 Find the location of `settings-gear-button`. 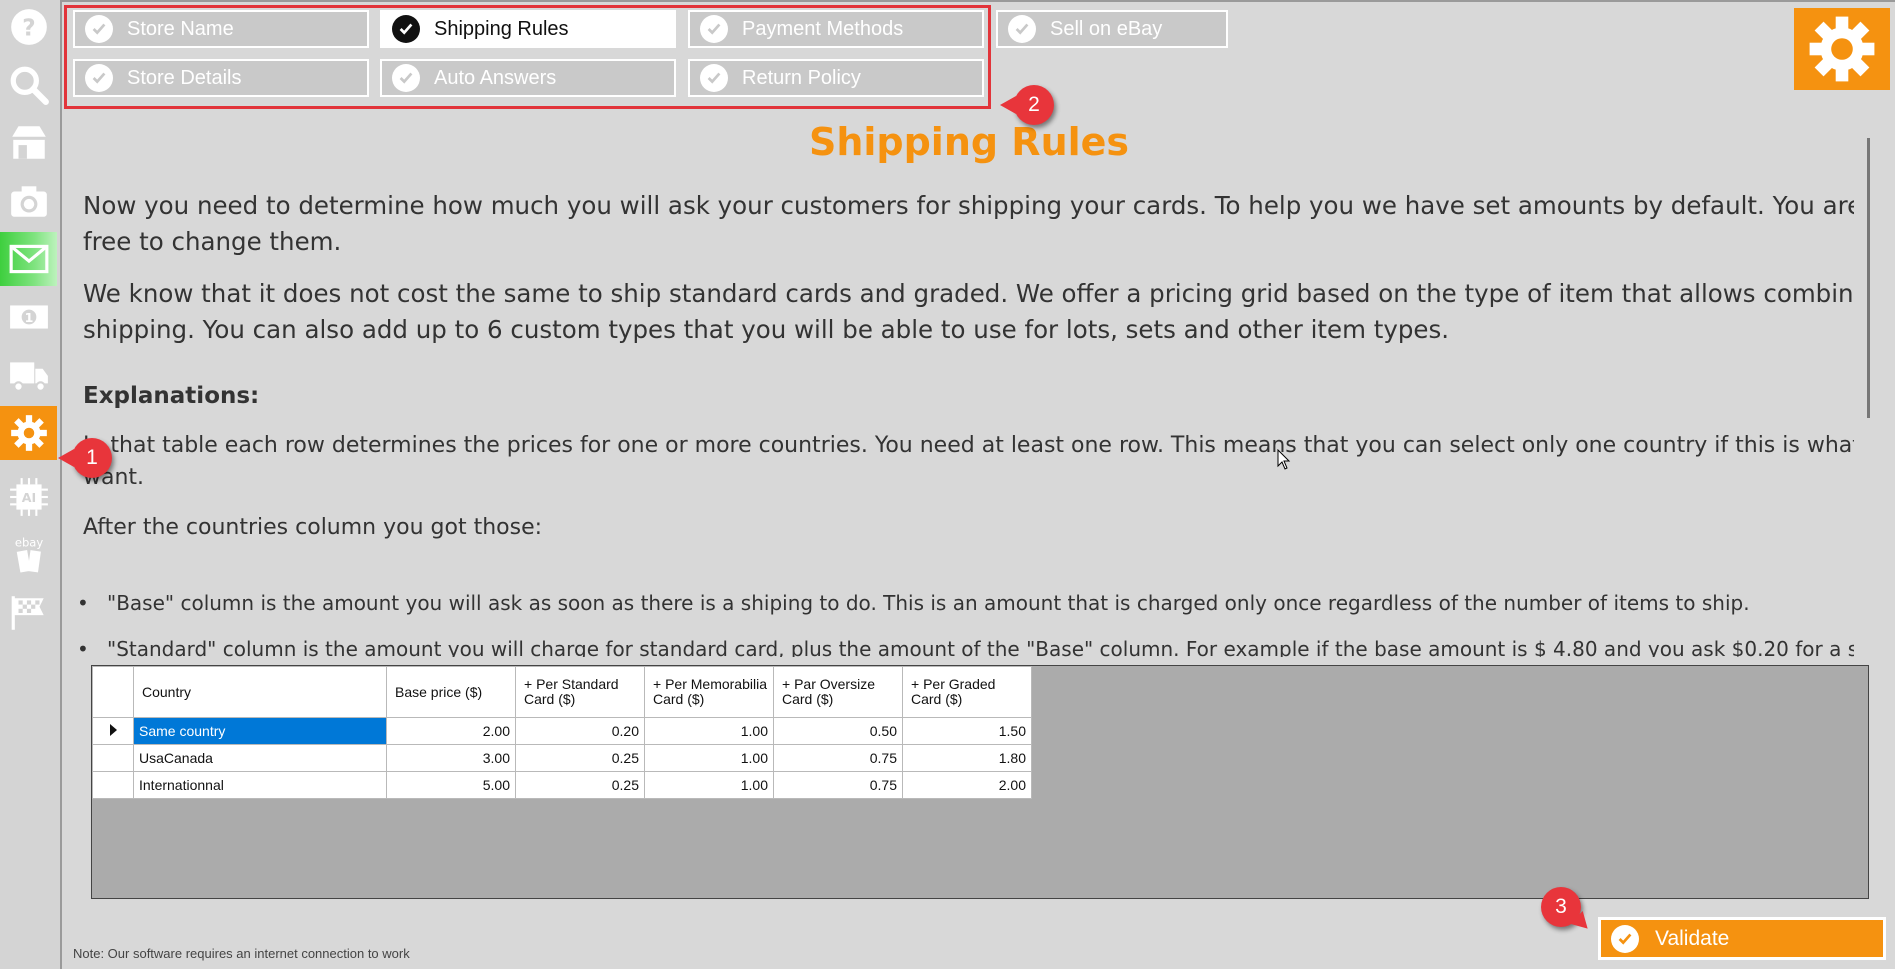

settings-gear-button is located at coordinates (1842, 49).